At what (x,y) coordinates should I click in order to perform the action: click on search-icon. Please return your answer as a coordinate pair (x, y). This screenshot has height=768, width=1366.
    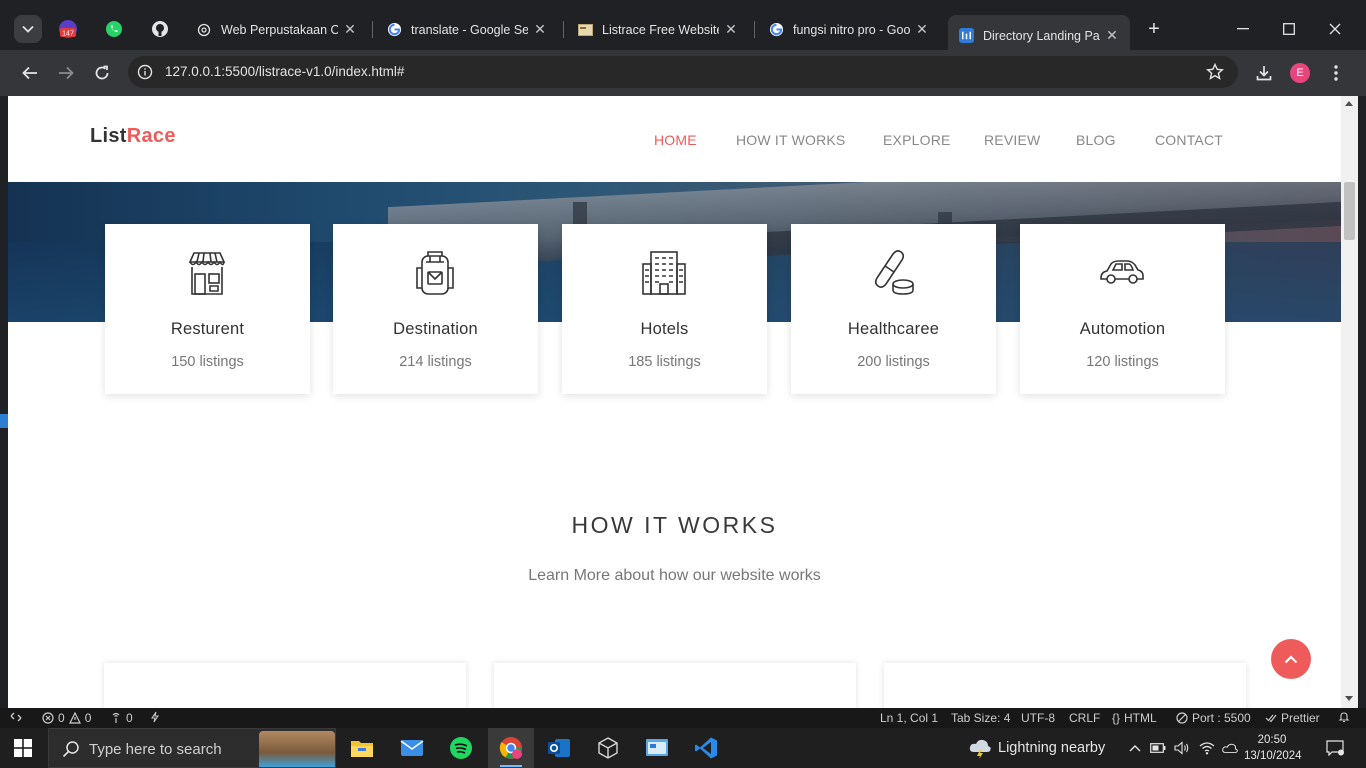
    Looking at the image, I should click on (70, 749).